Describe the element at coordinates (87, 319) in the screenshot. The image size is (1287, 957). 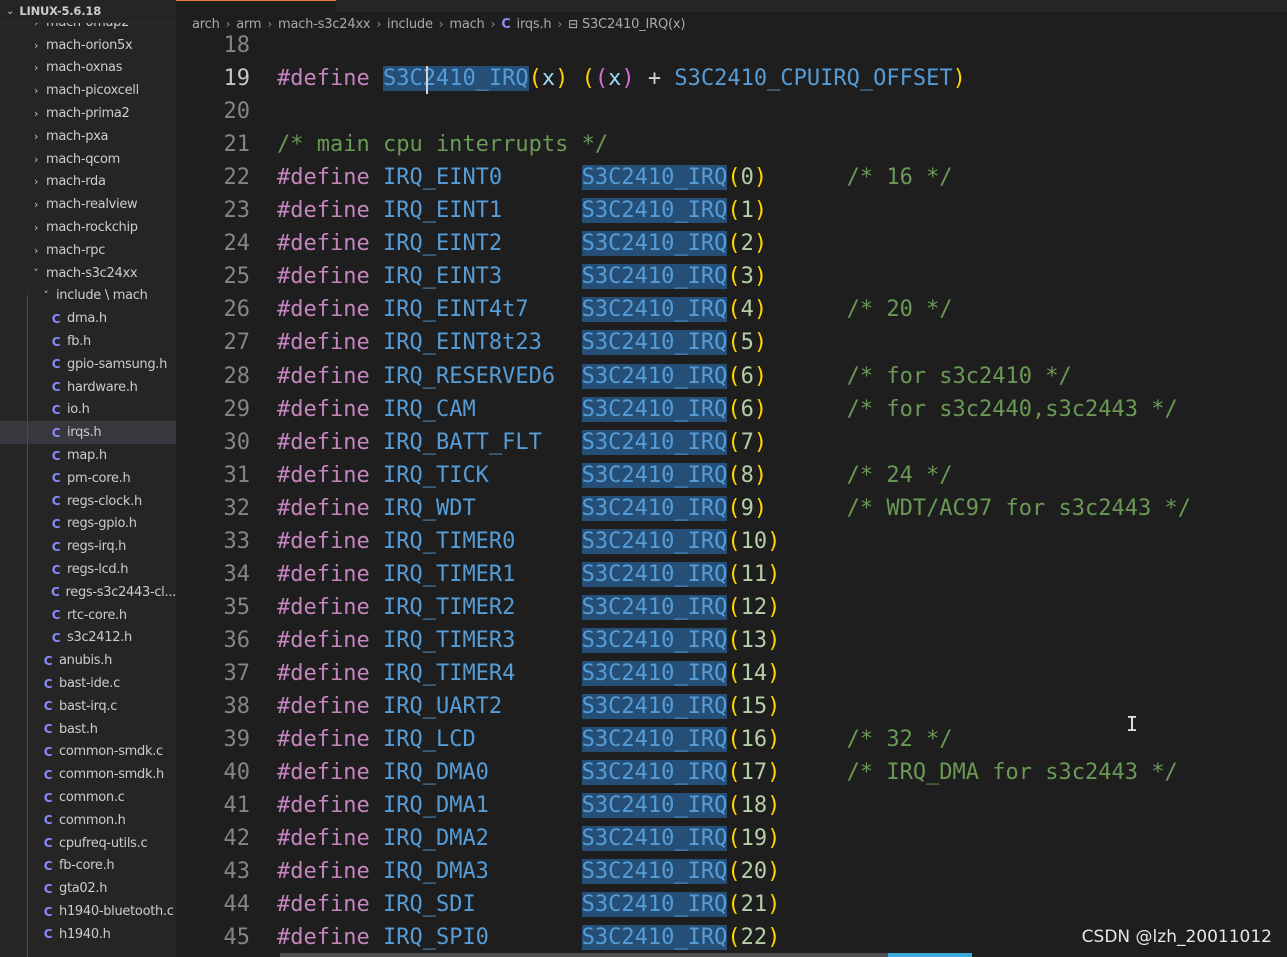
I see `tree-item-label: dma.h` at that location.